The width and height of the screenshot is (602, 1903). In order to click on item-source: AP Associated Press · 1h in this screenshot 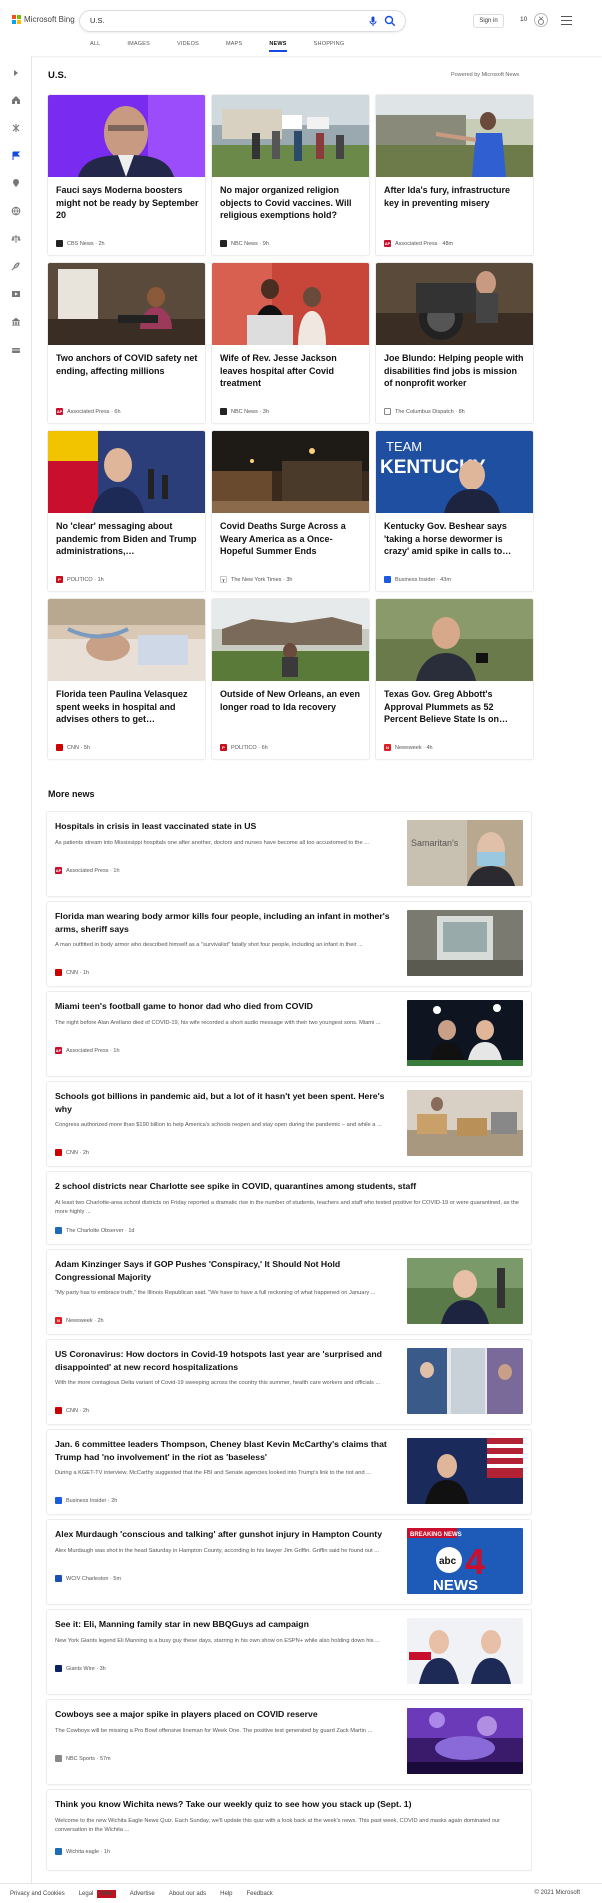, I will do `click(87, 870)`.